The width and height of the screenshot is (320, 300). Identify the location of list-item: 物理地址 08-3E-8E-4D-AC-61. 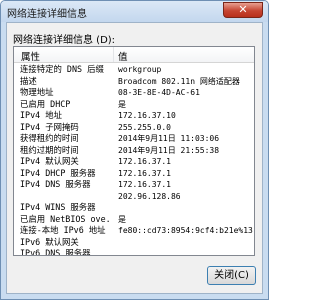
(134, 93).